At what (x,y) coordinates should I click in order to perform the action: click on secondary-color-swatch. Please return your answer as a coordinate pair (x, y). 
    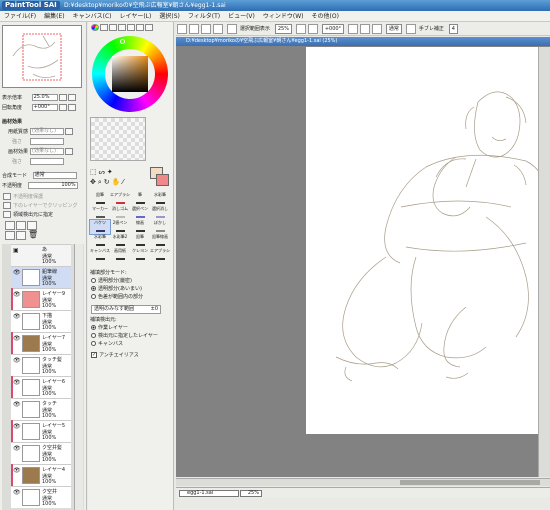
    Looking at the image, I should click on (162, 180).